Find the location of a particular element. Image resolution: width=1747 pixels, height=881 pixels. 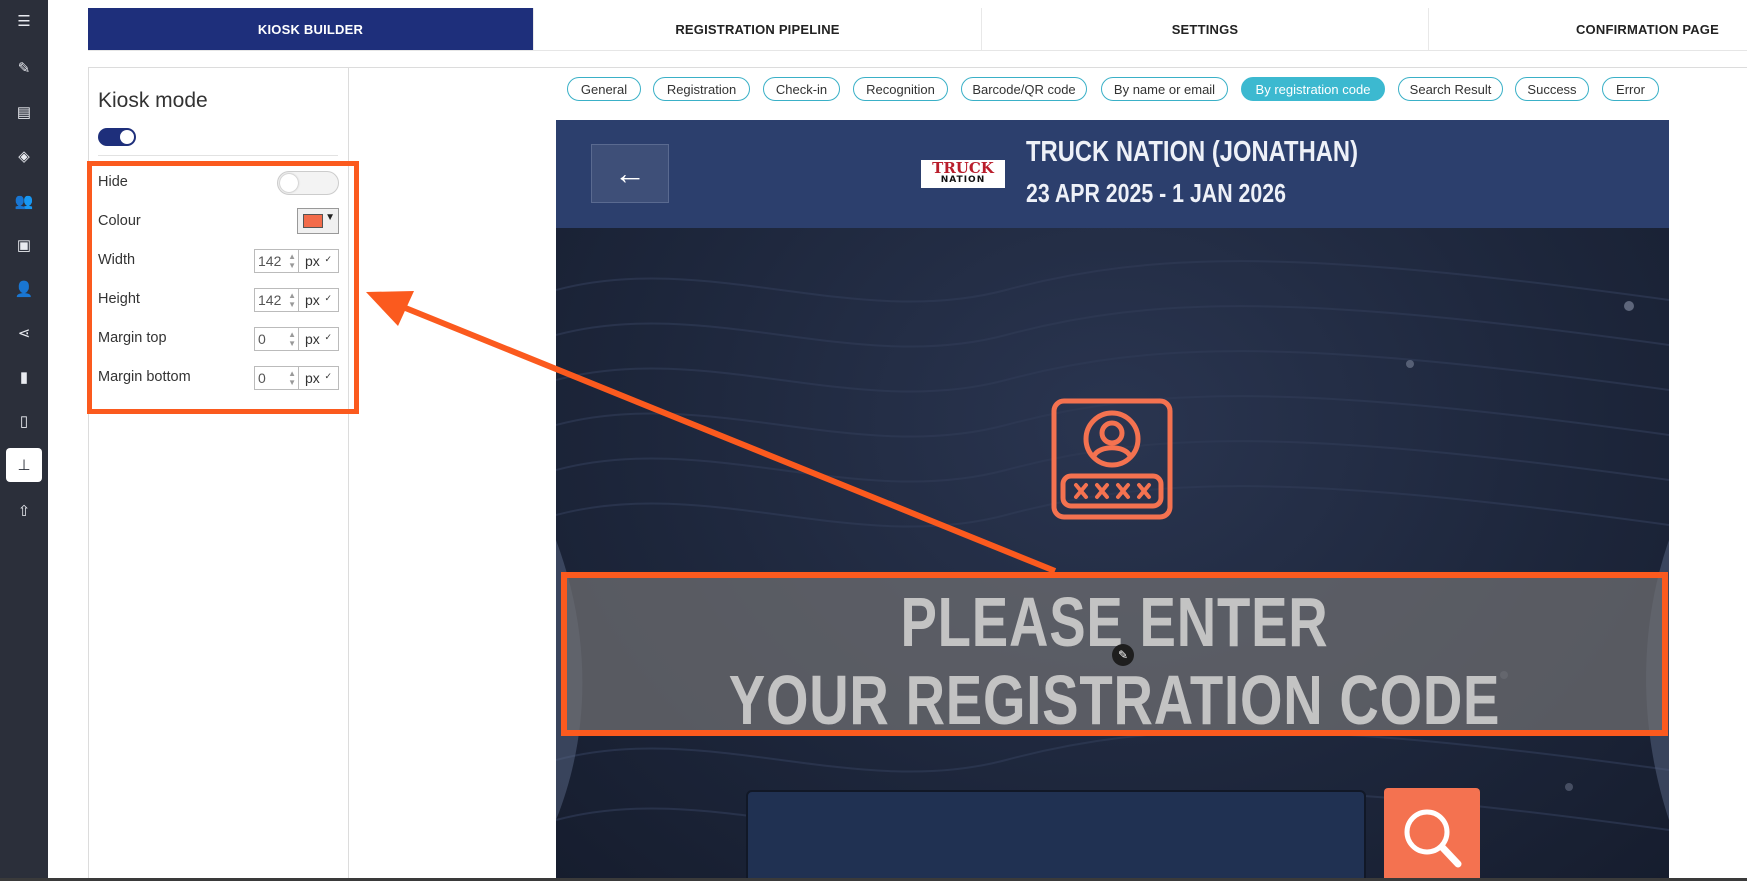

users-icon: 👤 is located at coordinates (24, 289).